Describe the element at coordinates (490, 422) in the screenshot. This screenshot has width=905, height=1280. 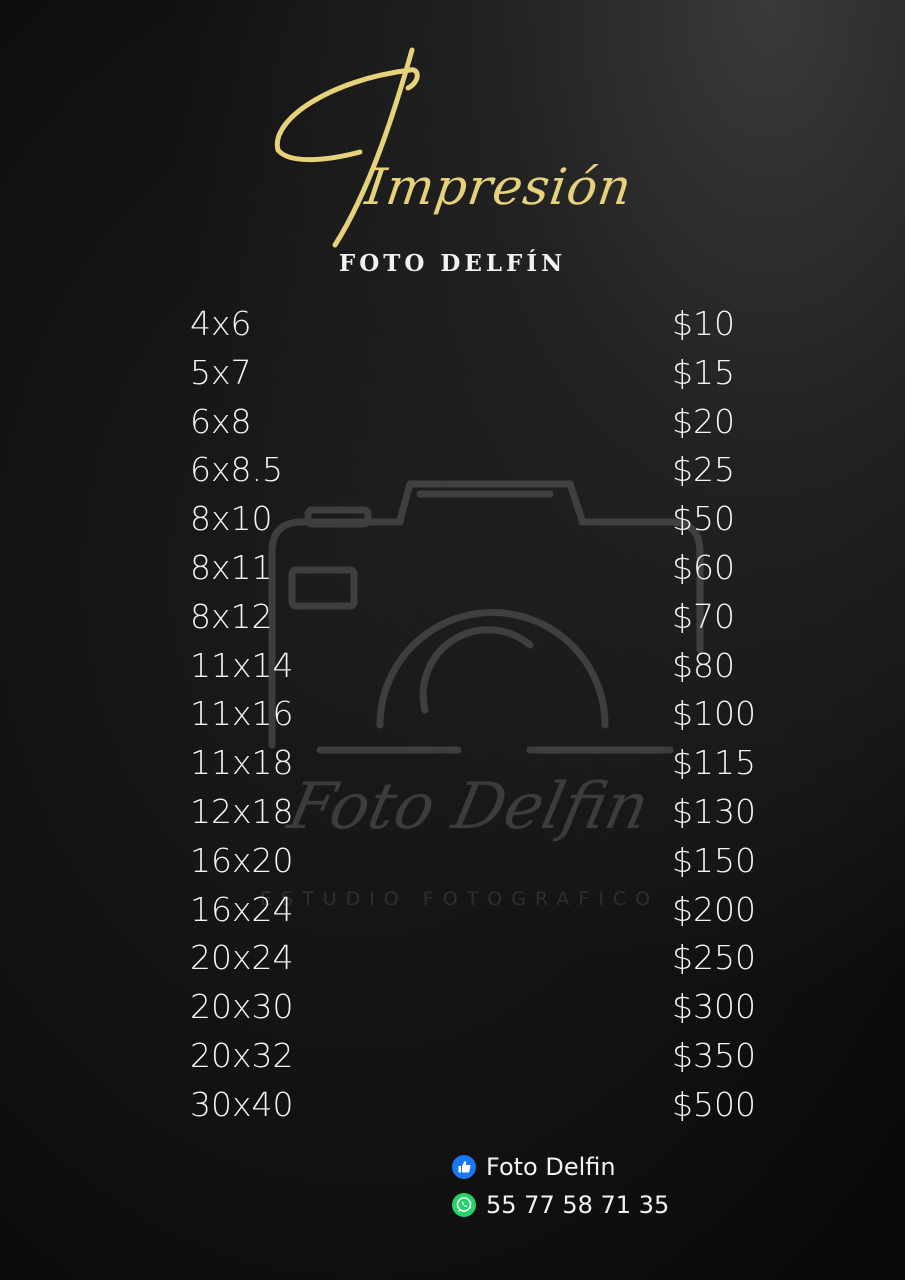
I see `price-row: 6x8 $20` at that location.